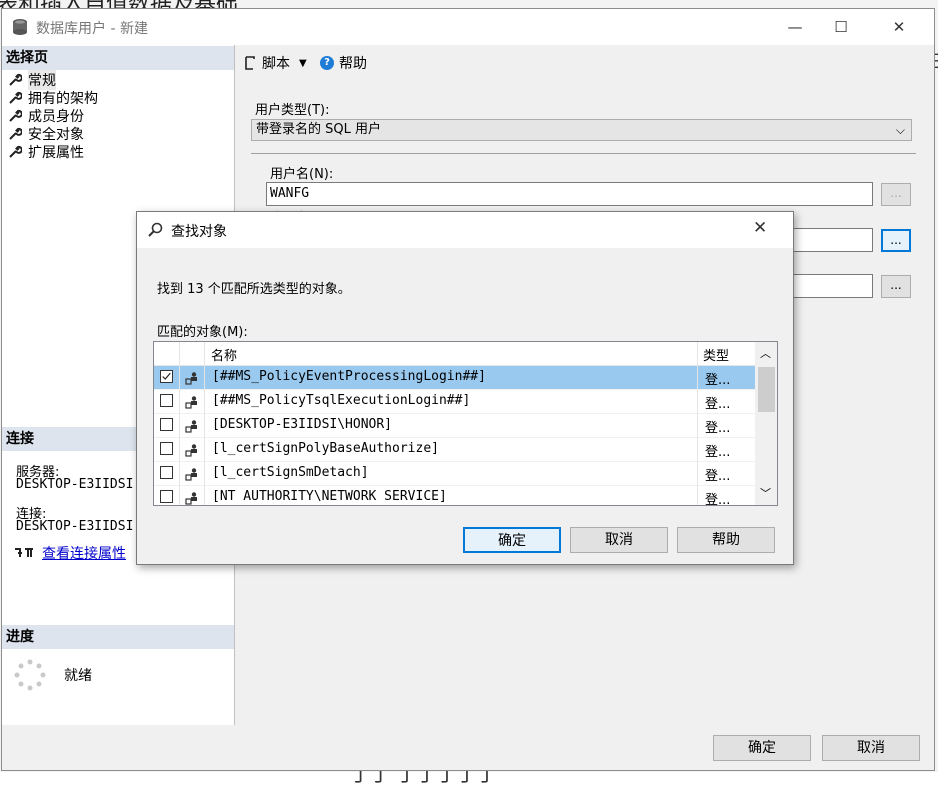 This screenshot has width=938, height=787. I want to click on dialog-ok-button: 确定, so click(512, 540).